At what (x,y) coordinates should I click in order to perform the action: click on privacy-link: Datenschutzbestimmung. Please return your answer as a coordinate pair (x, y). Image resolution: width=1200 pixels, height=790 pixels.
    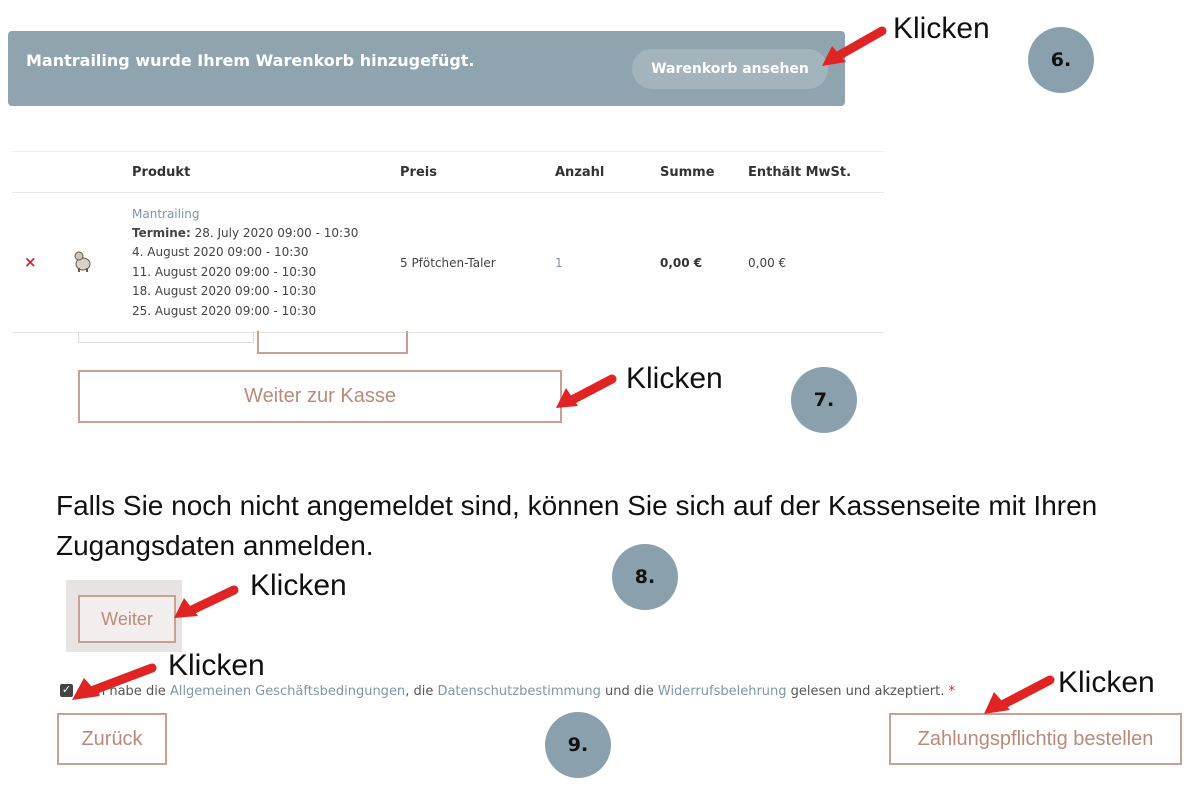
    Looking at the image, I should click on (518, 691).